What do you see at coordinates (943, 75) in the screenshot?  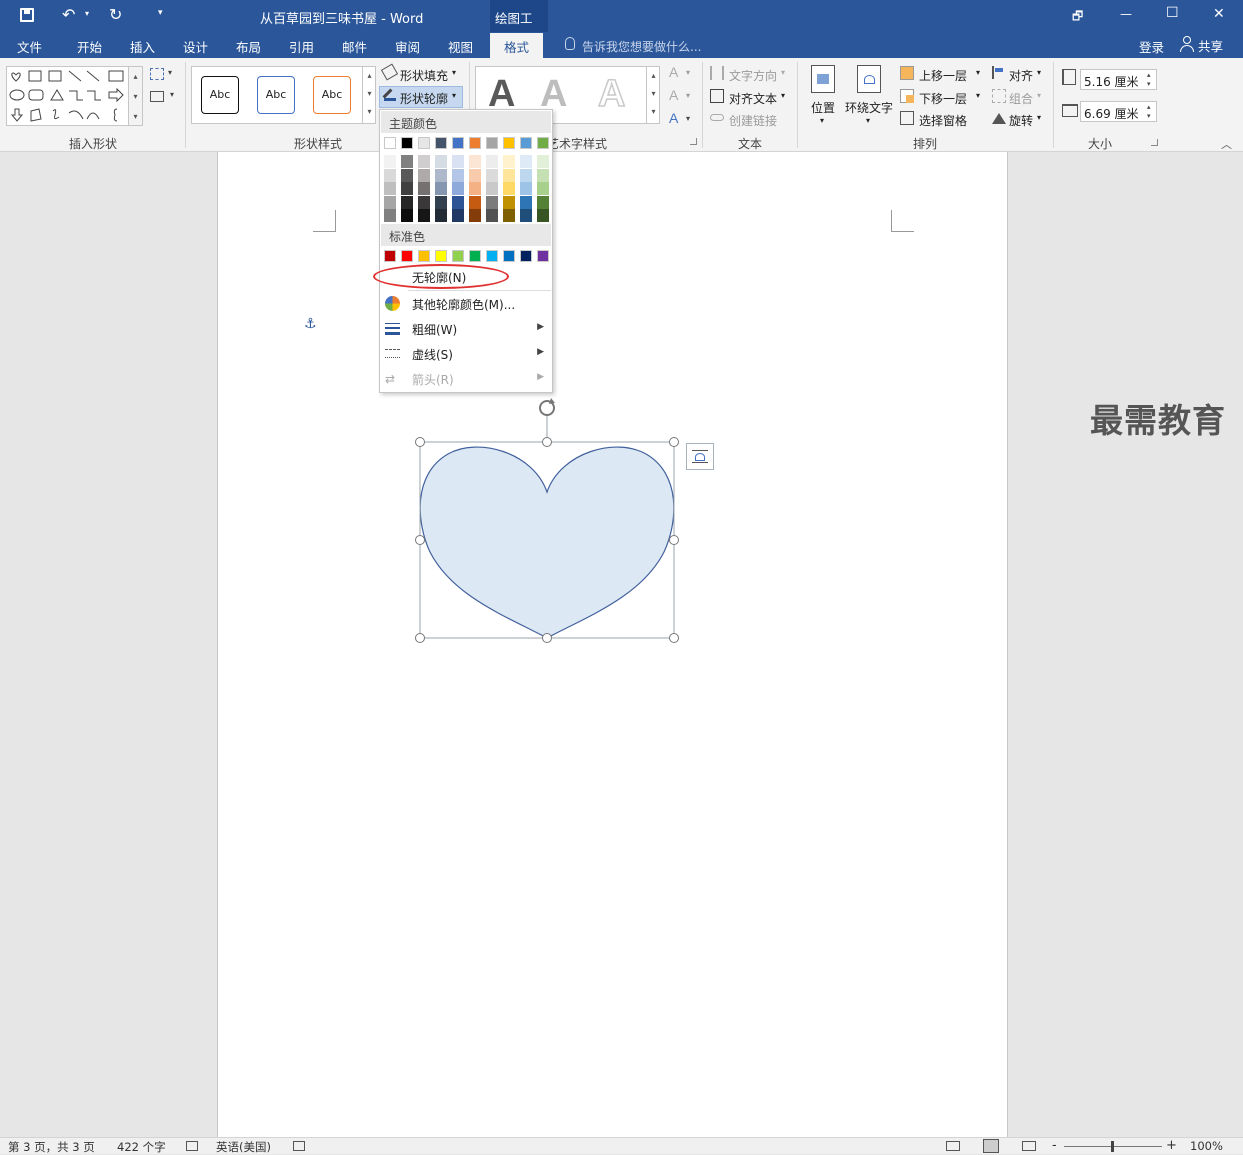 I see `bring-forward-button: 上移一层` at bounding box center [943, 75].